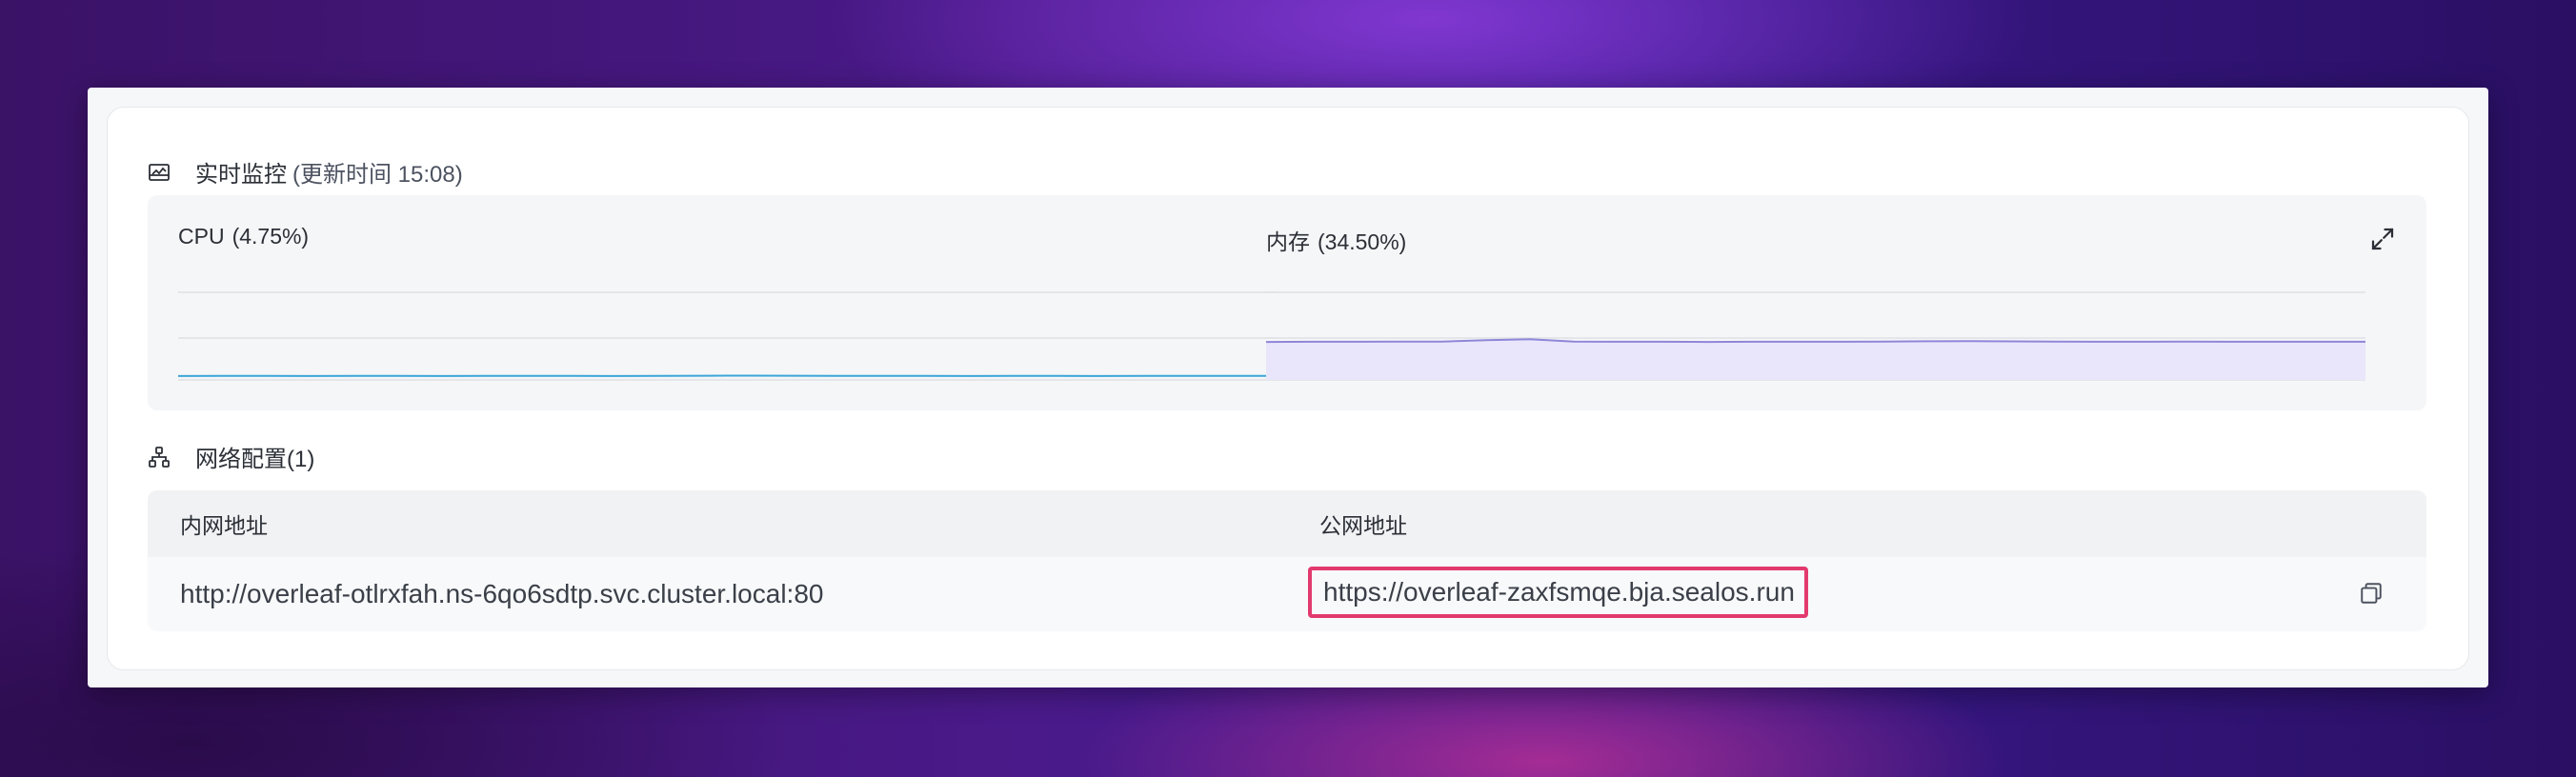  Describe the element at coordinates (255, 459) in the screenshot. I see `network-title: 网络配置(1)` at that location.